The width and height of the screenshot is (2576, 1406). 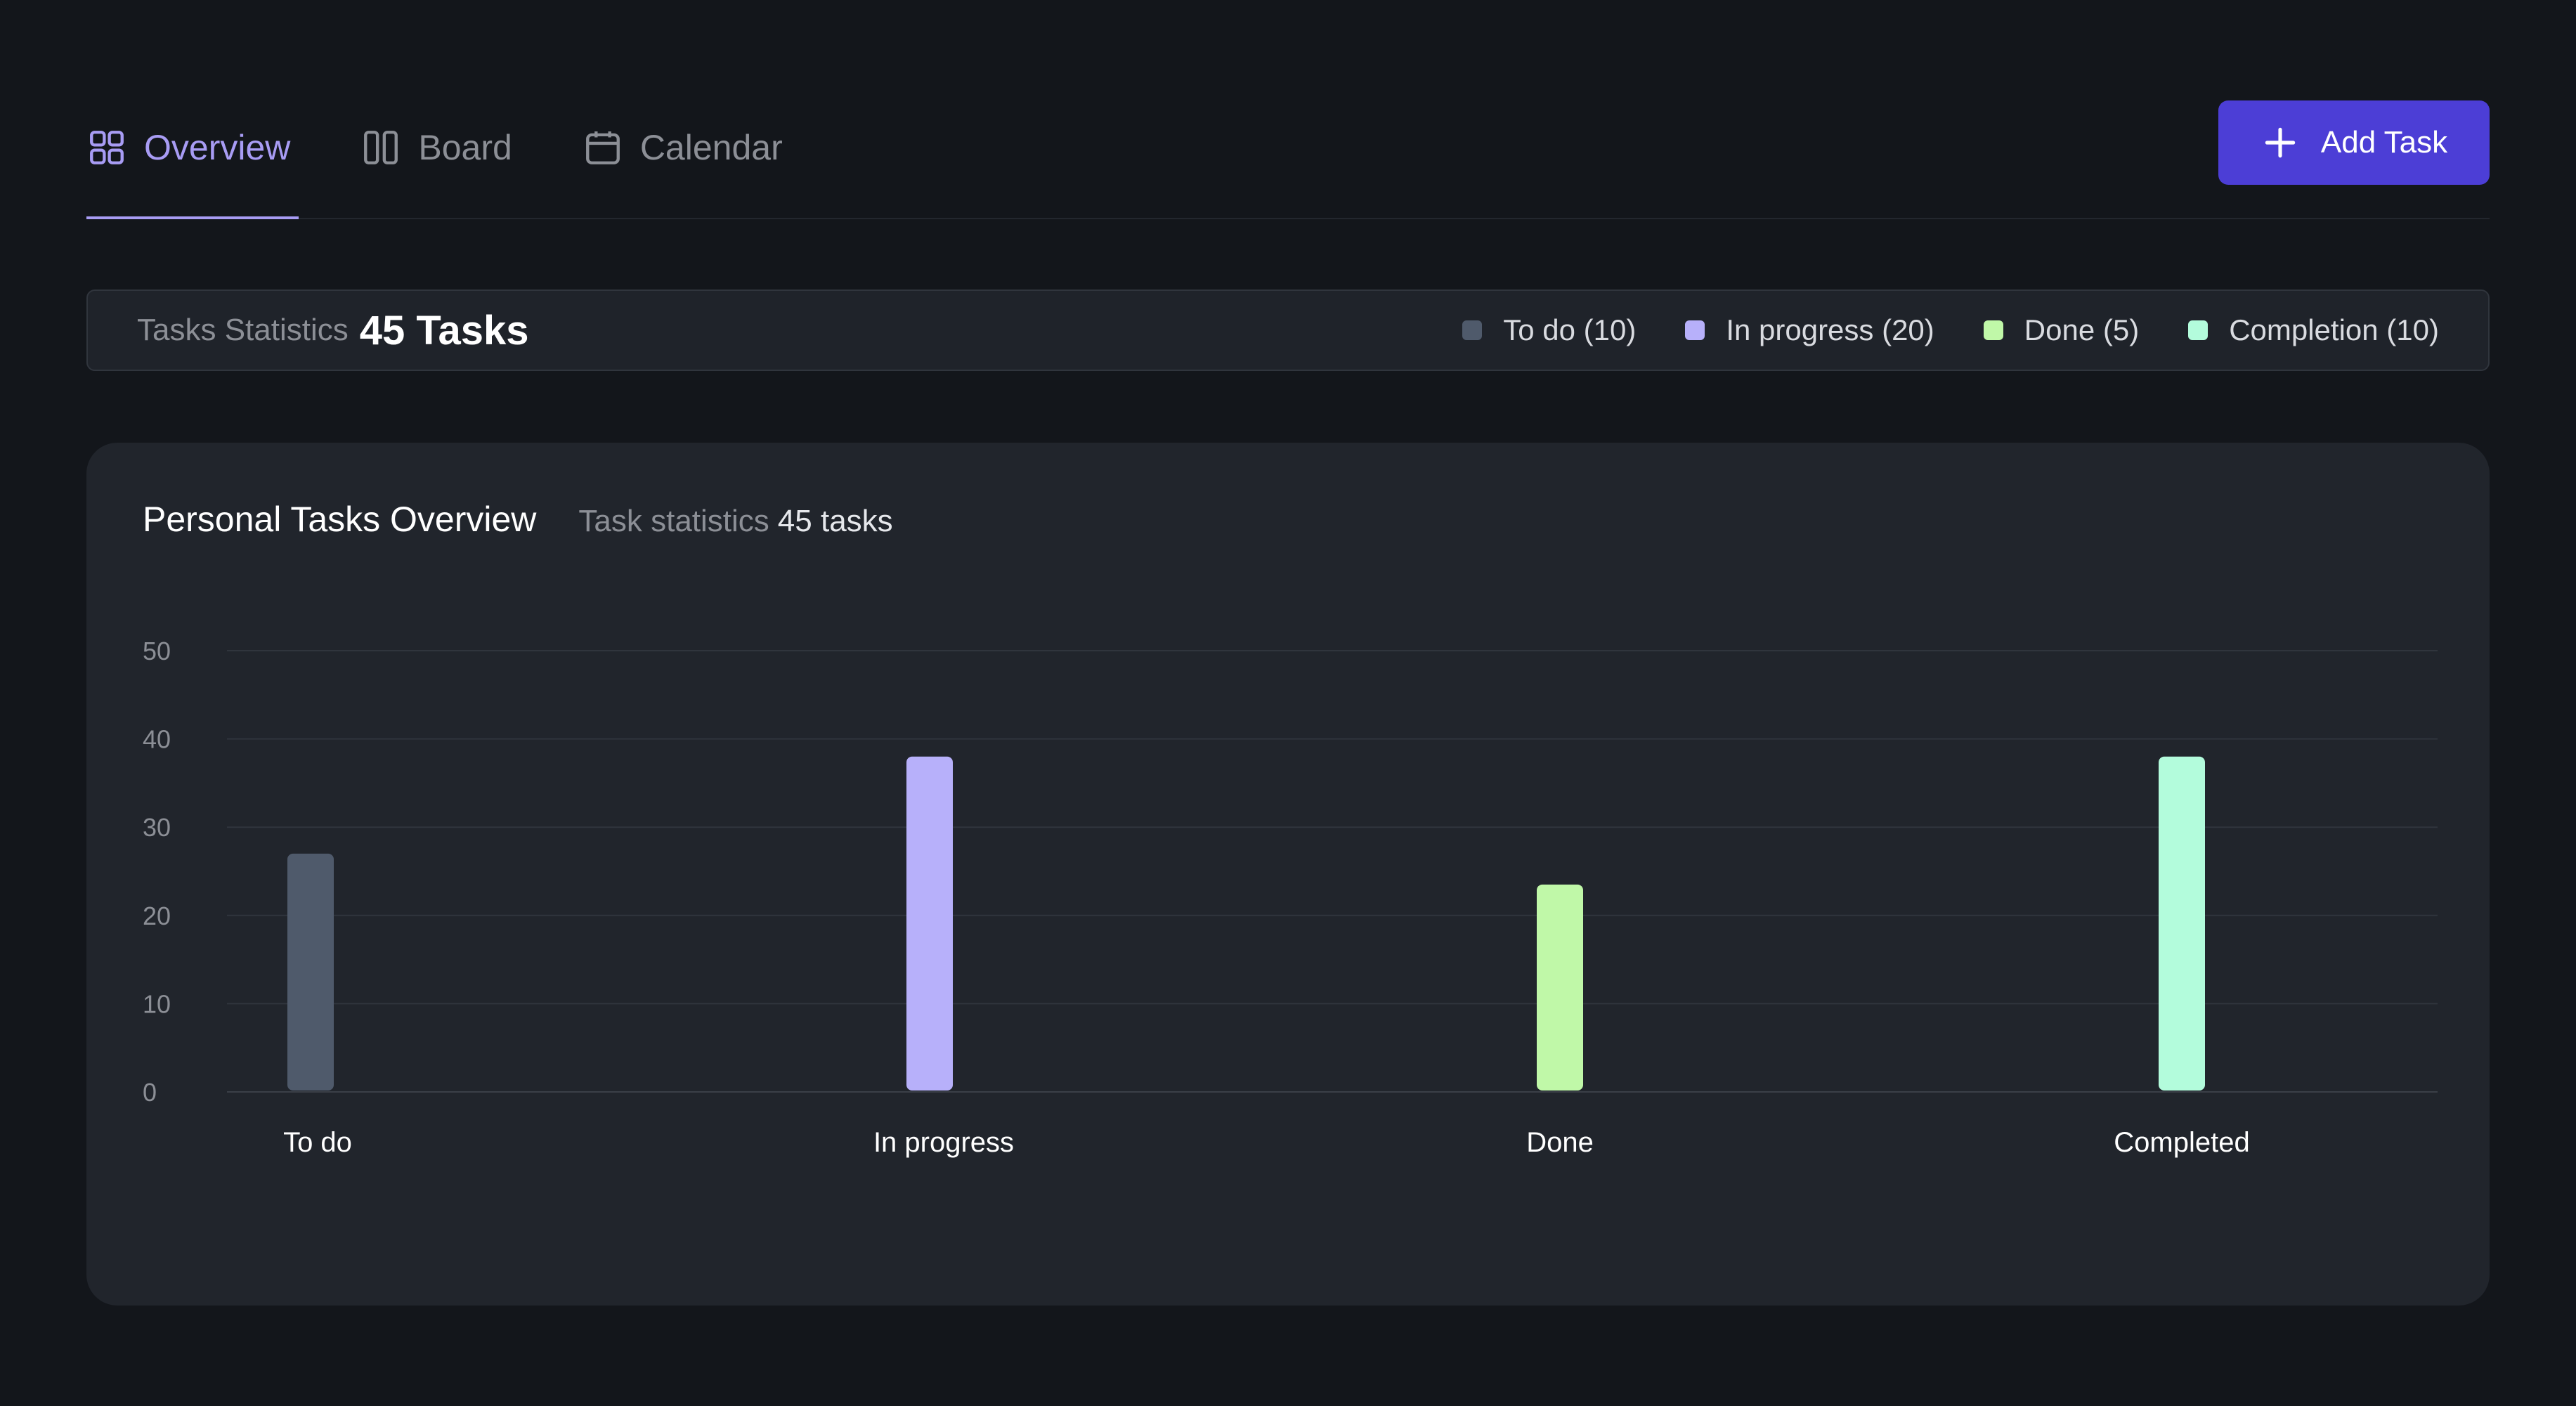 What do you see at coordinates (157, 740) in the screenshot?
I see `y-tick-label: 40` at bounding box center [157, 740].